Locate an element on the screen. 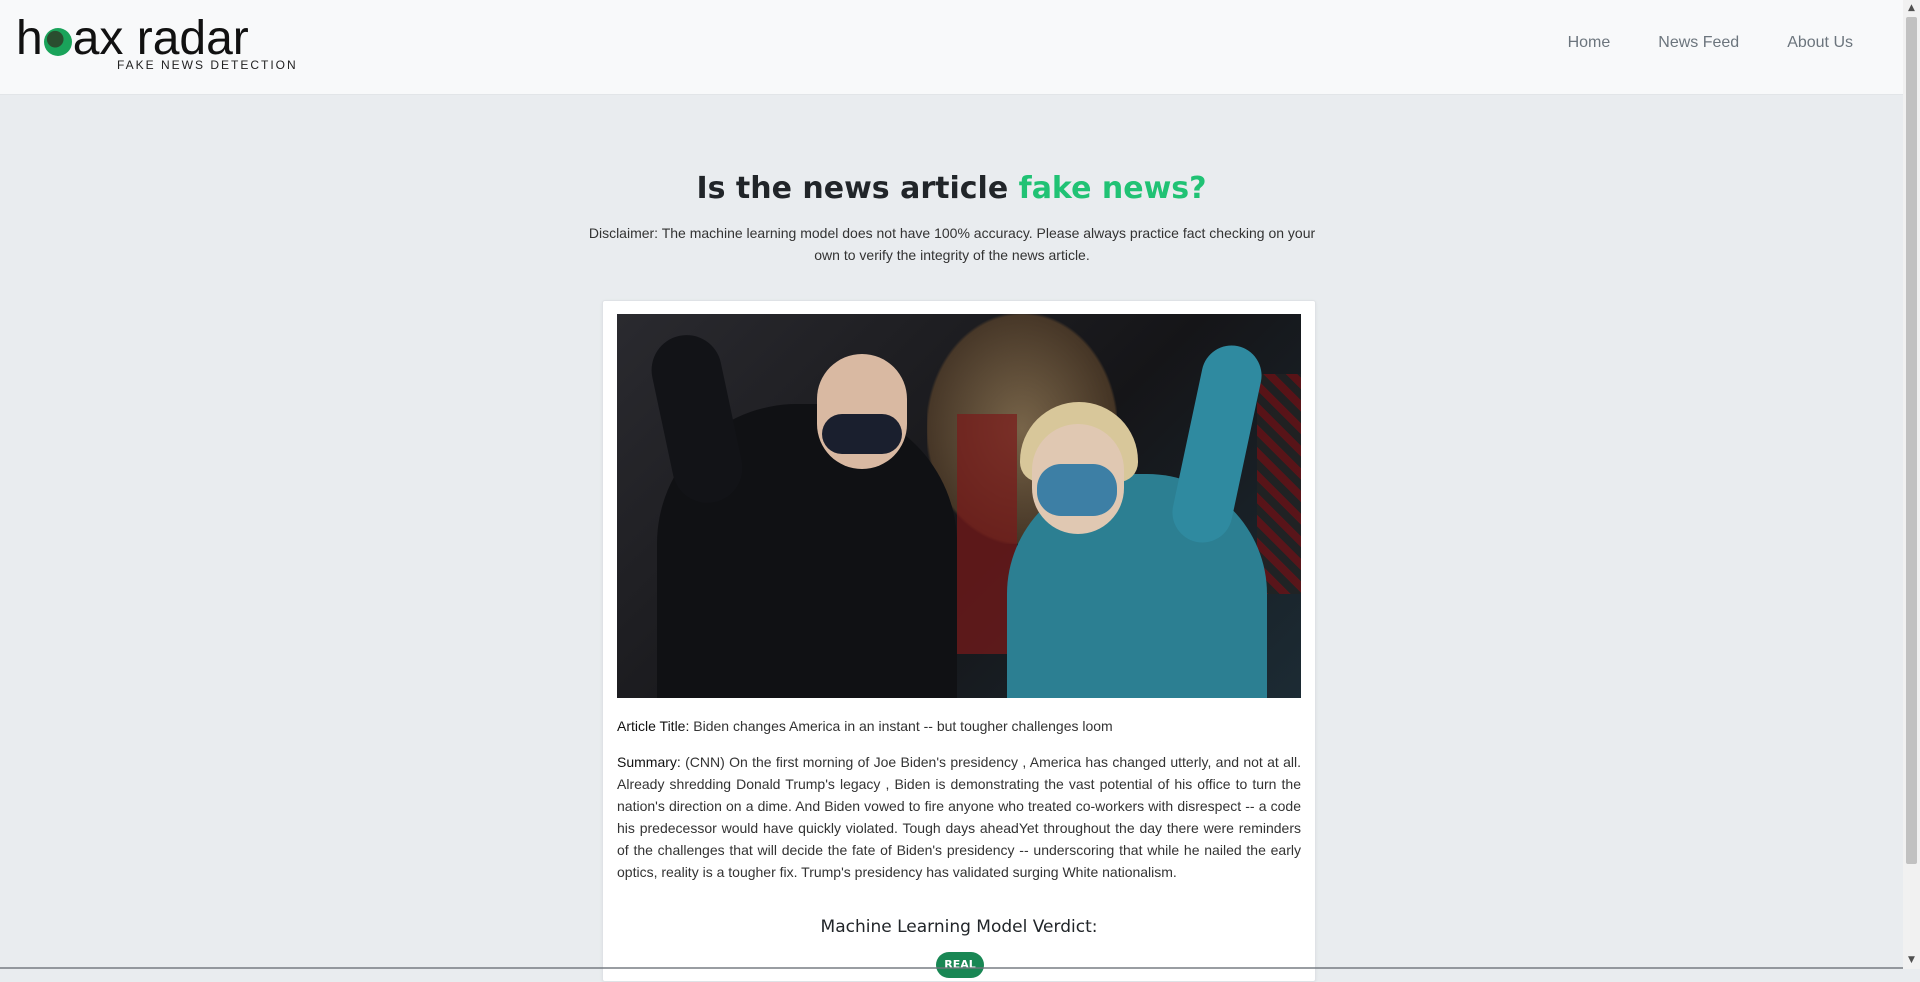 The width and height of the screenshot is (1920, 982). nav-home: Home is located at coordinates (1589, 43).